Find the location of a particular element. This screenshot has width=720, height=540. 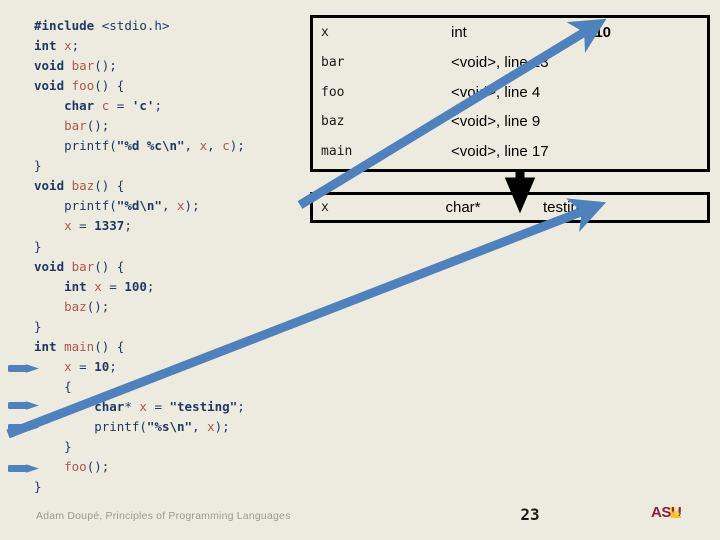

table-row: baz <void>, line 9 is located at coordinates (510, 122).